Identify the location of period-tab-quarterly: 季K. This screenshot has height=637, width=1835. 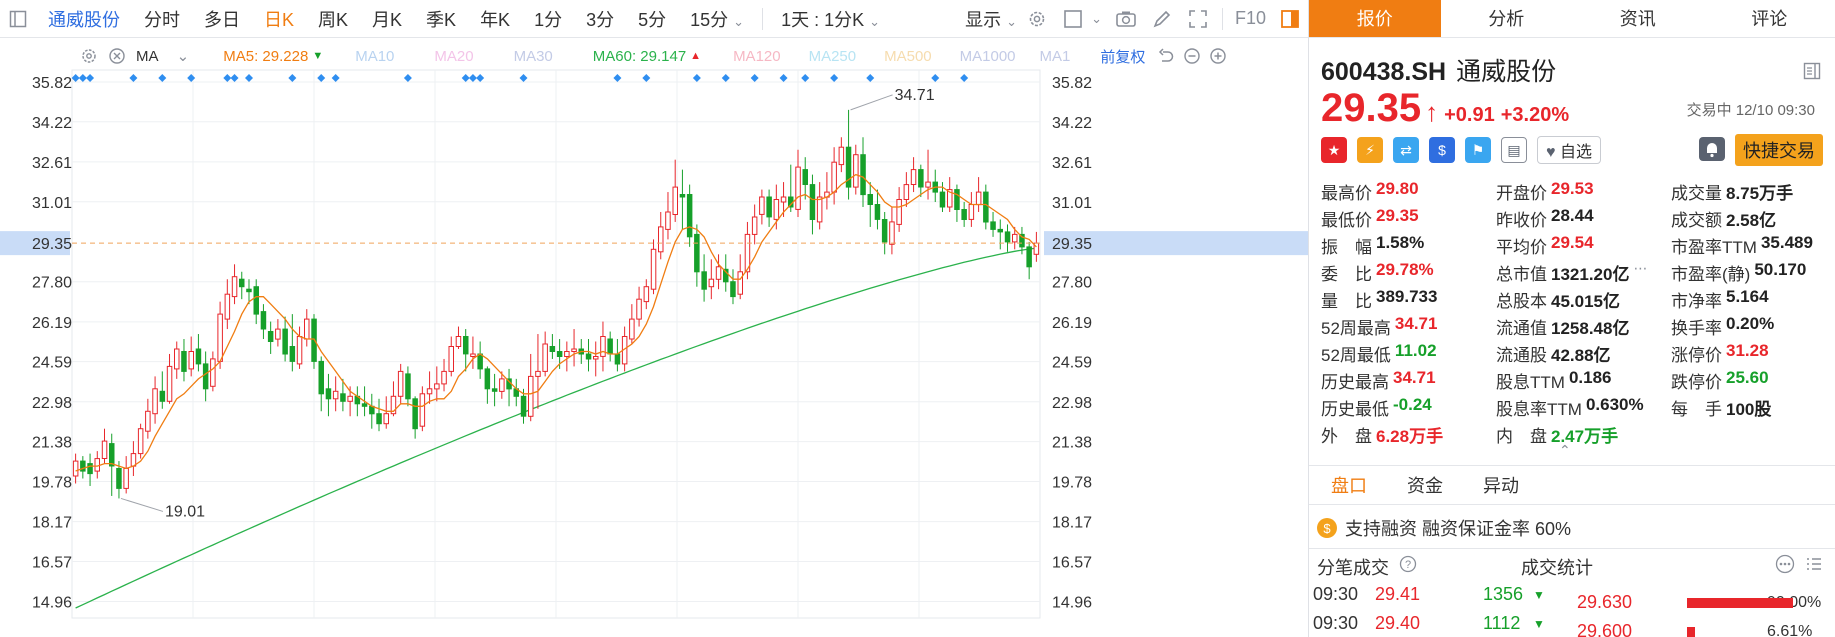
(441, 19).